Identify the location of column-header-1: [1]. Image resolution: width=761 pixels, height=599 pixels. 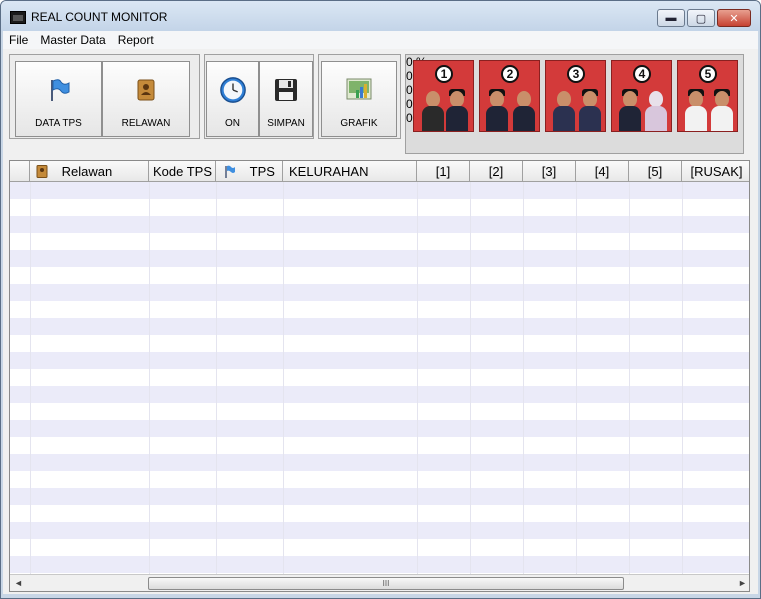
(443, 171).